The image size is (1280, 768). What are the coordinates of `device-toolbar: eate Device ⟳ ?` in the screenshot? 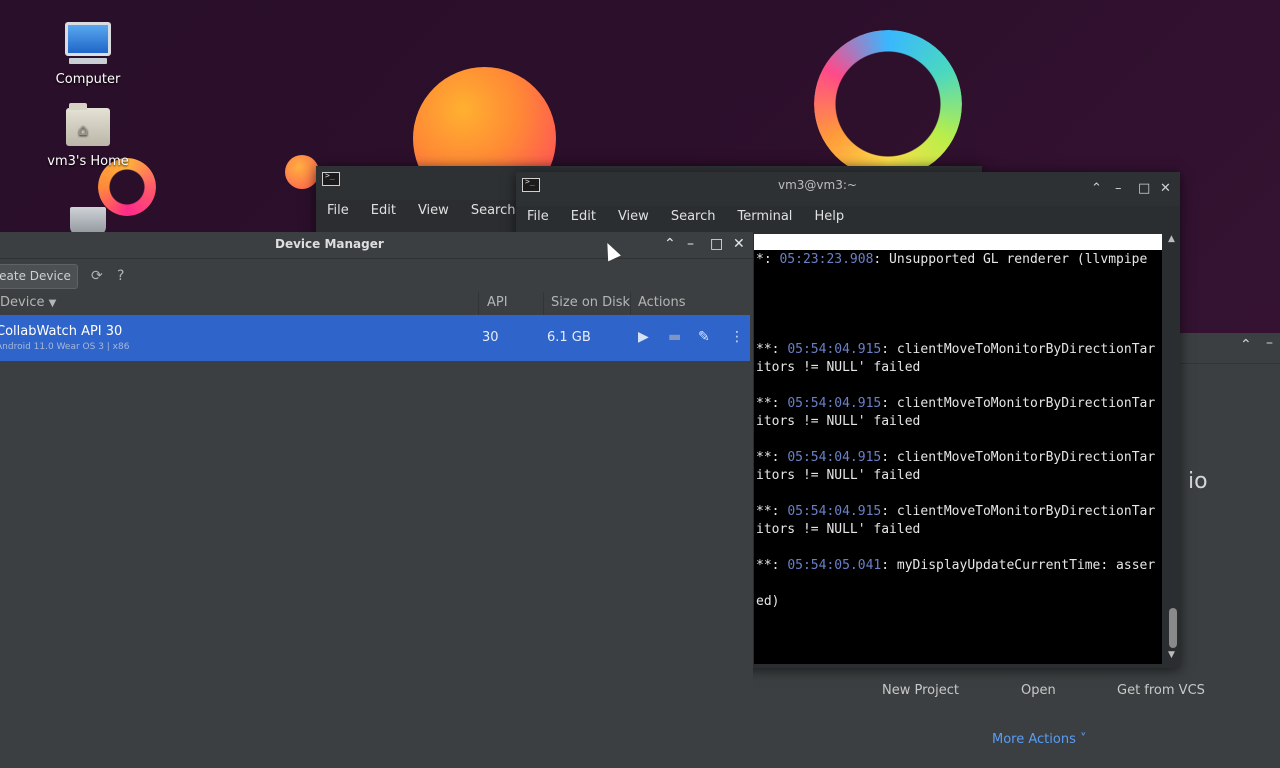 It's located at (376, 276).